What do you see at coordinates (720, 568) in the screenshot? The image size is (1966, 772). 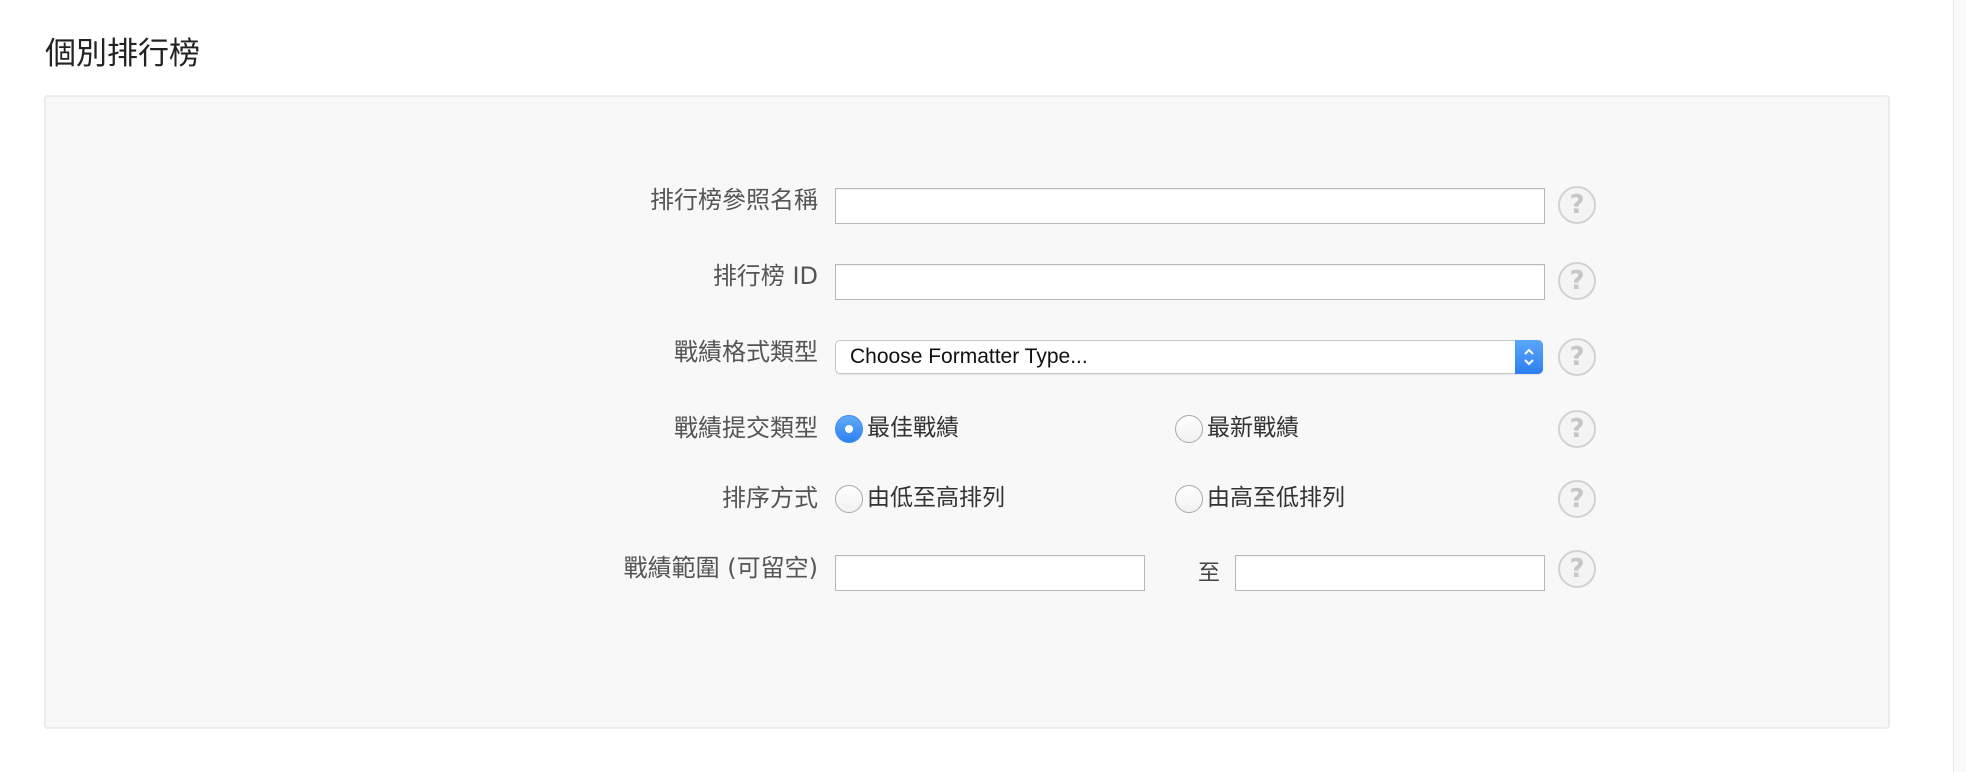 I see `score-range-label: 戰績範圍 (可留空)` at bounding box center [720, 568].